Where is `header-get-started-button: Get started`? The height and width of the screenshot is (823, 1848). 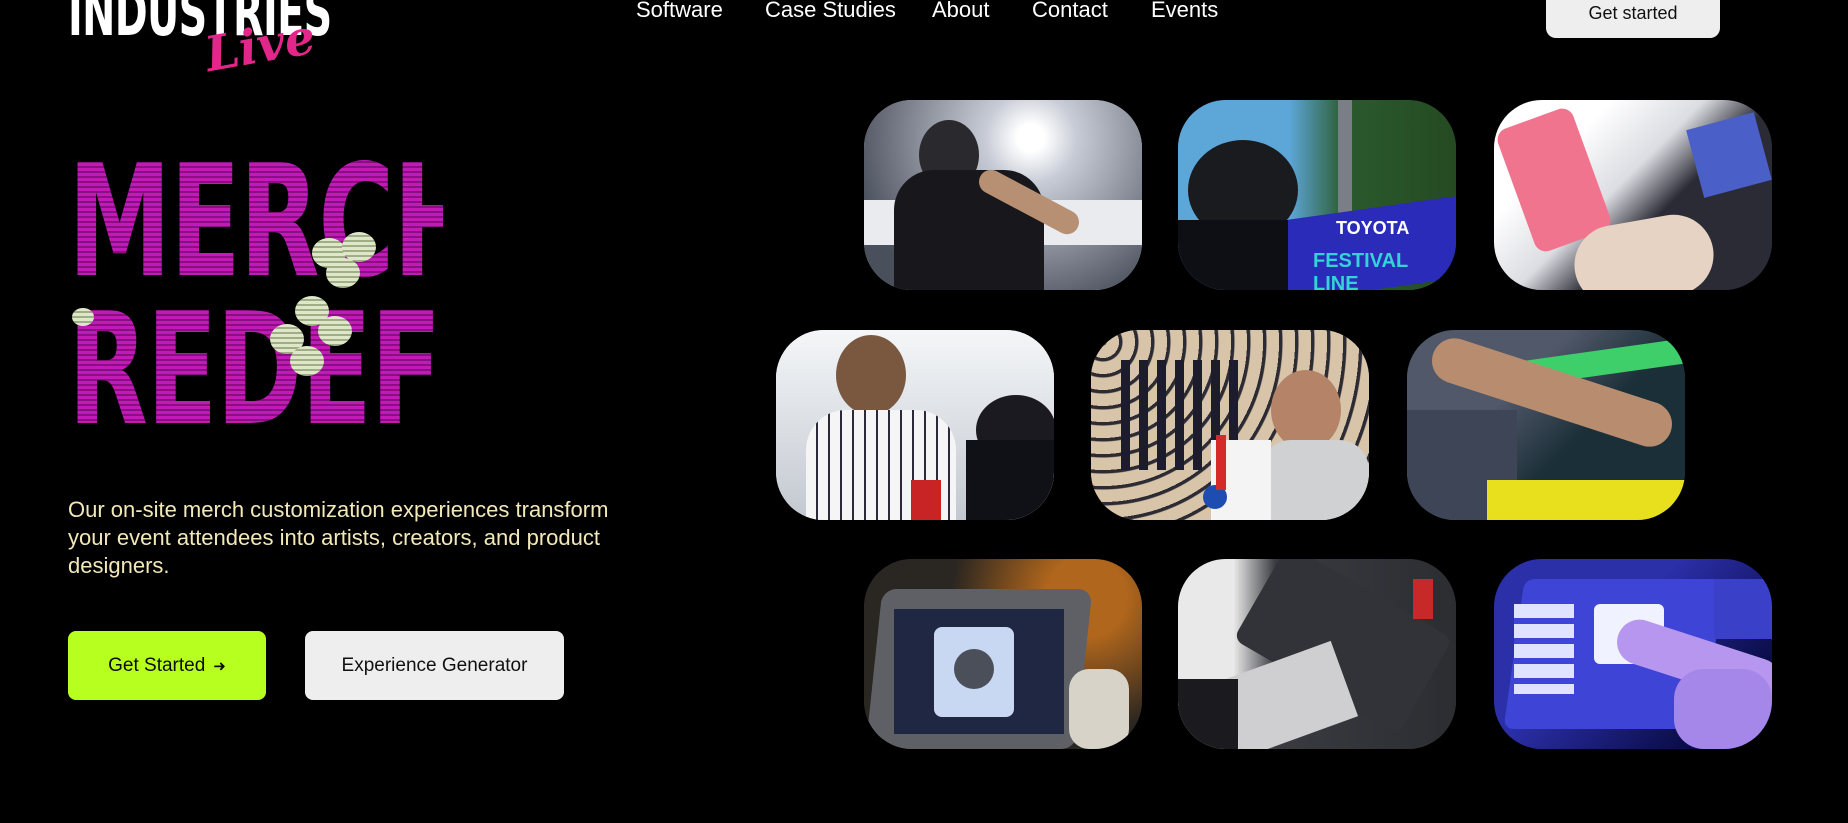 header-get-started-button: Get started is located at coordinates (1633, 19).